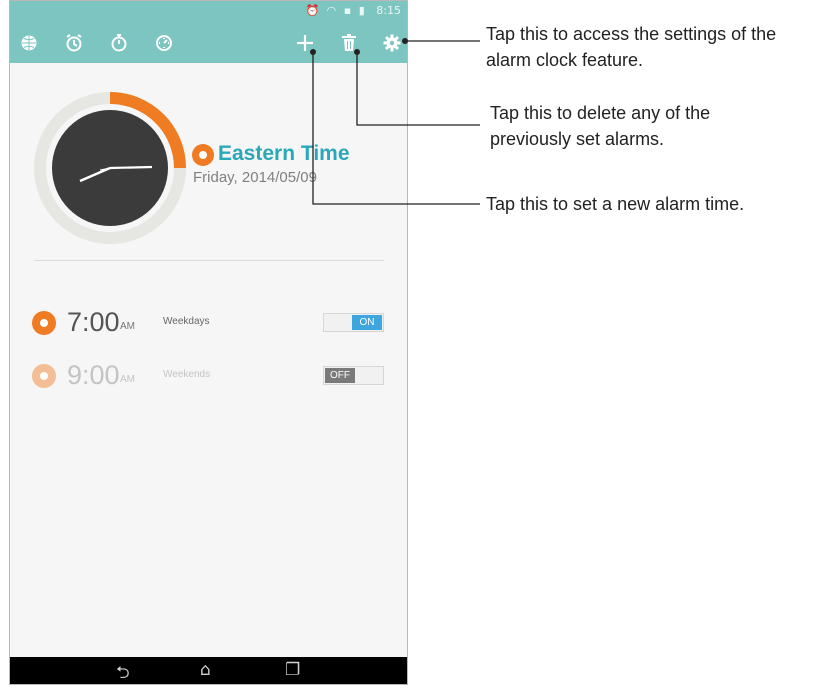 This screenshot has height=685, width=816. What do you see at coordinates (600, 113) in the screenshot?
I see `callout-text: Tap this to delete any of the` at bounding box center [600, 113].